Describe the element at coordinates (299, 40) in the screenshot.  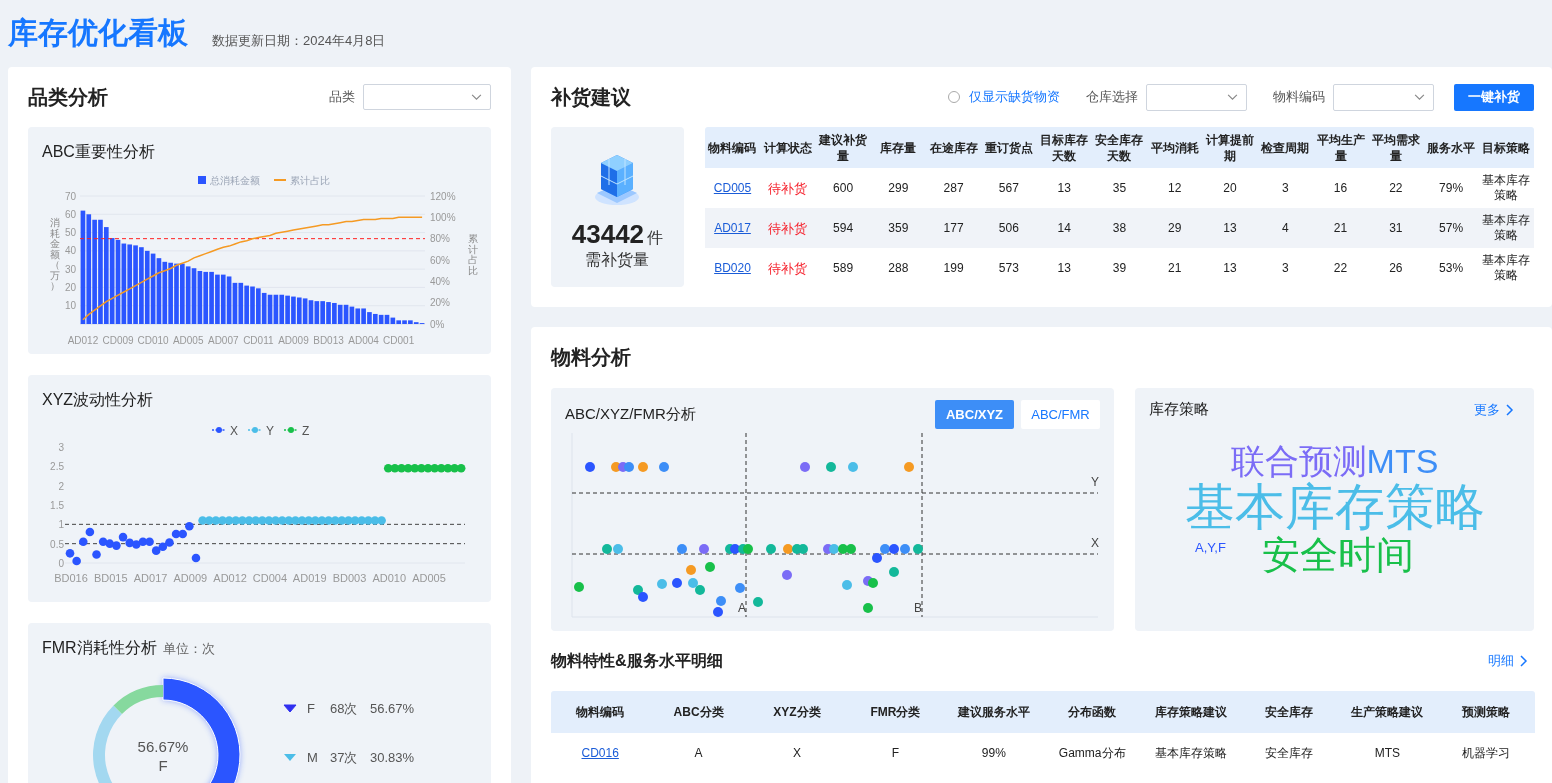
I see `update-date: 数据更新日期：2024年4月8日` at that location.